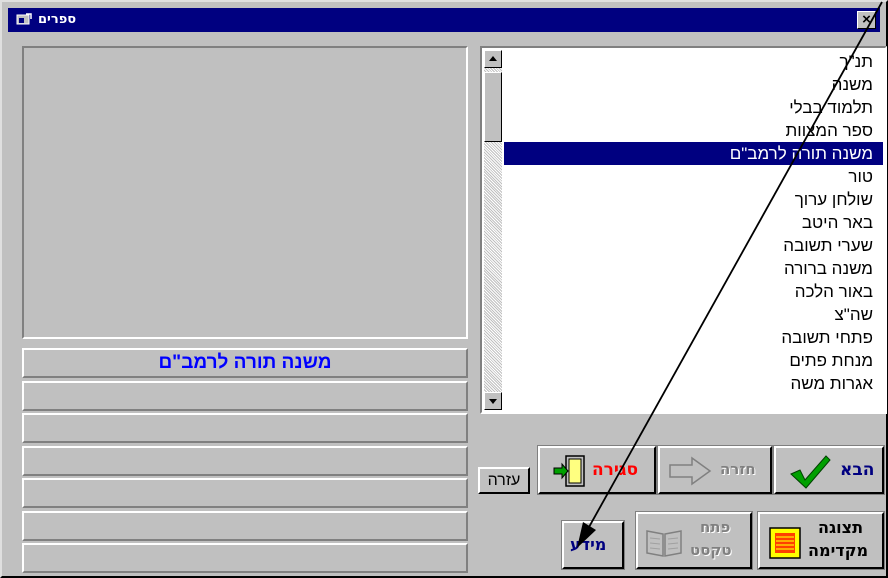 This screenshot has height=578, width=888. What do you see at coordinates (693, 268) in the screenshot?
I see `list-item: משנה ברורה` at bounding box center [693, 268].